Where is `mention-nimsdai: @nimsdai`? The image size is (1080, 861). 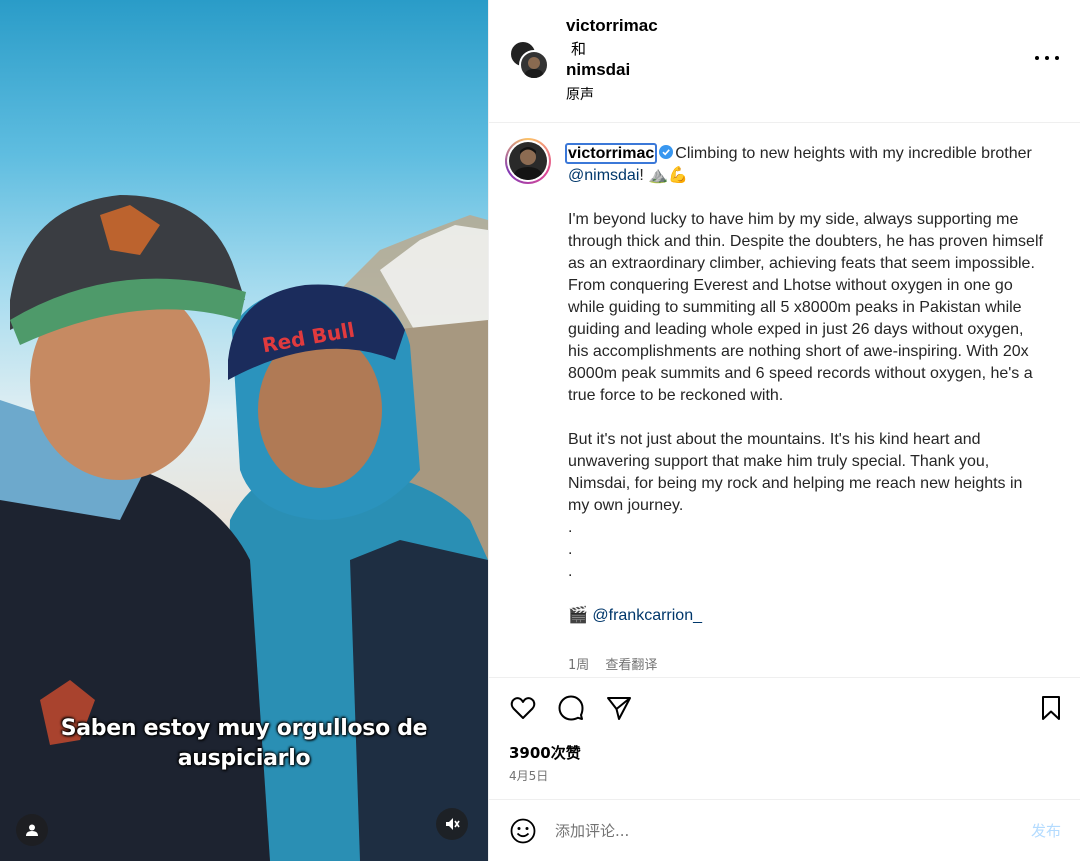
mention-nimsdai: @nimsdai is located at coordinates (603, 175).